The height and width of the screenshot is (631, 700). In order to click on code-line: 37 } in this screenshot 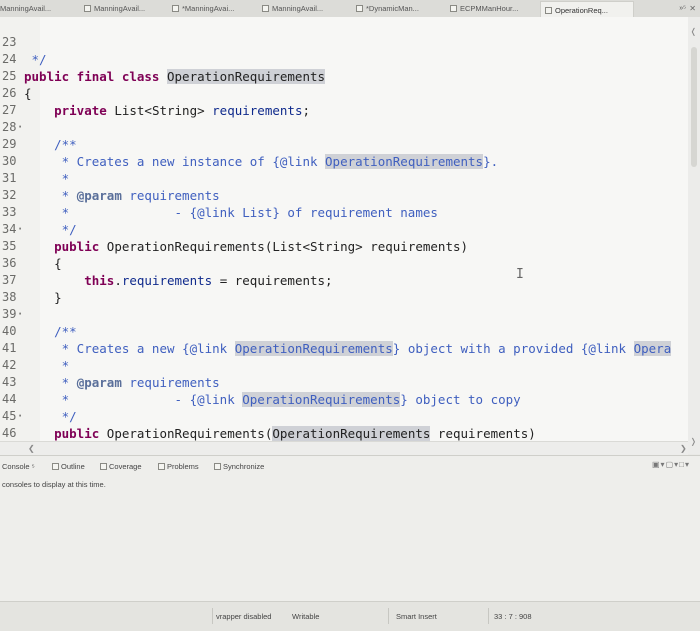, I will do `click(344, 280)`.